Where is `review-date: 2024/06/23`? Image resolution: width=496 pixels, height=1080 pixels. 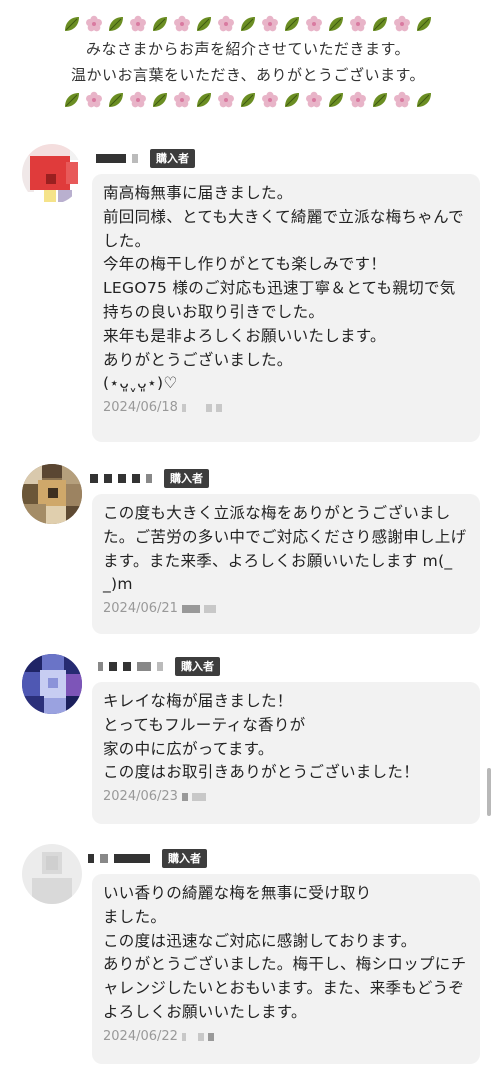
review-date: 2024/06/23 is located at coordinates (140, 797).